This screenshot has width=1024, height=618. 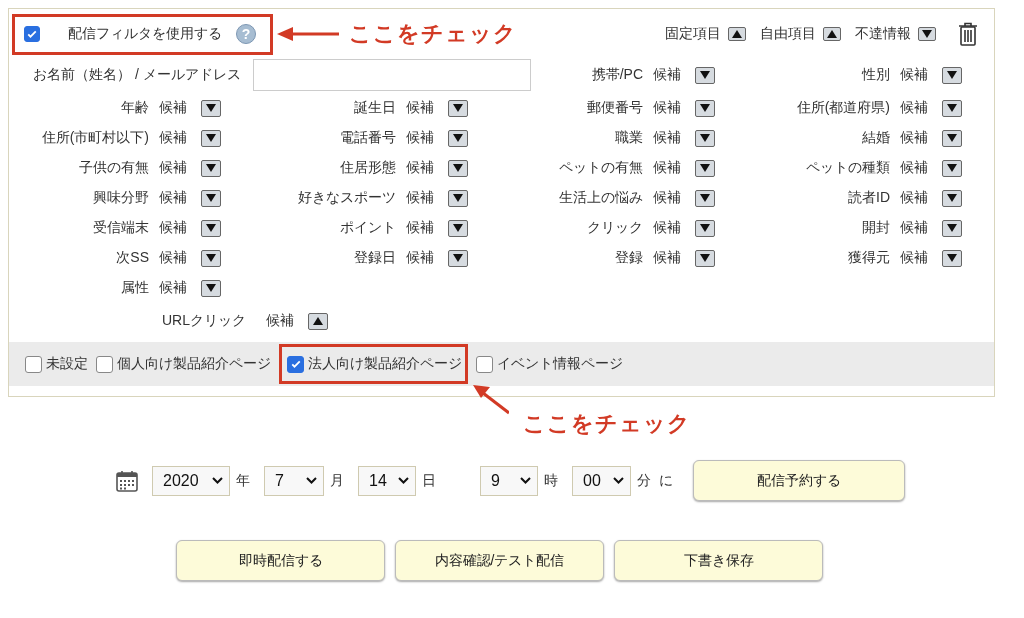 I want to click on unit-label: 月, so click(x=337, y=480).